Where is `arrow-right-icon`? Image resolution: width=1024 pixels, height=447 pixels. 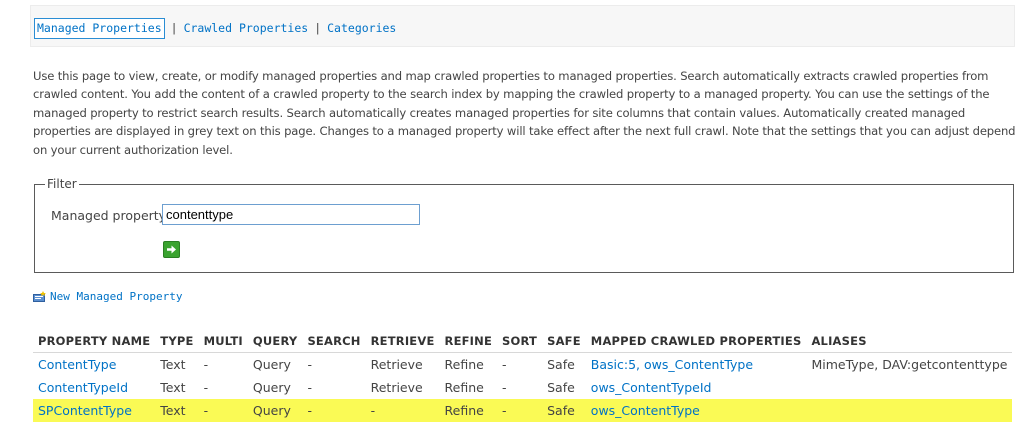
arrow-right-icon is located at coordinates (171, 249).